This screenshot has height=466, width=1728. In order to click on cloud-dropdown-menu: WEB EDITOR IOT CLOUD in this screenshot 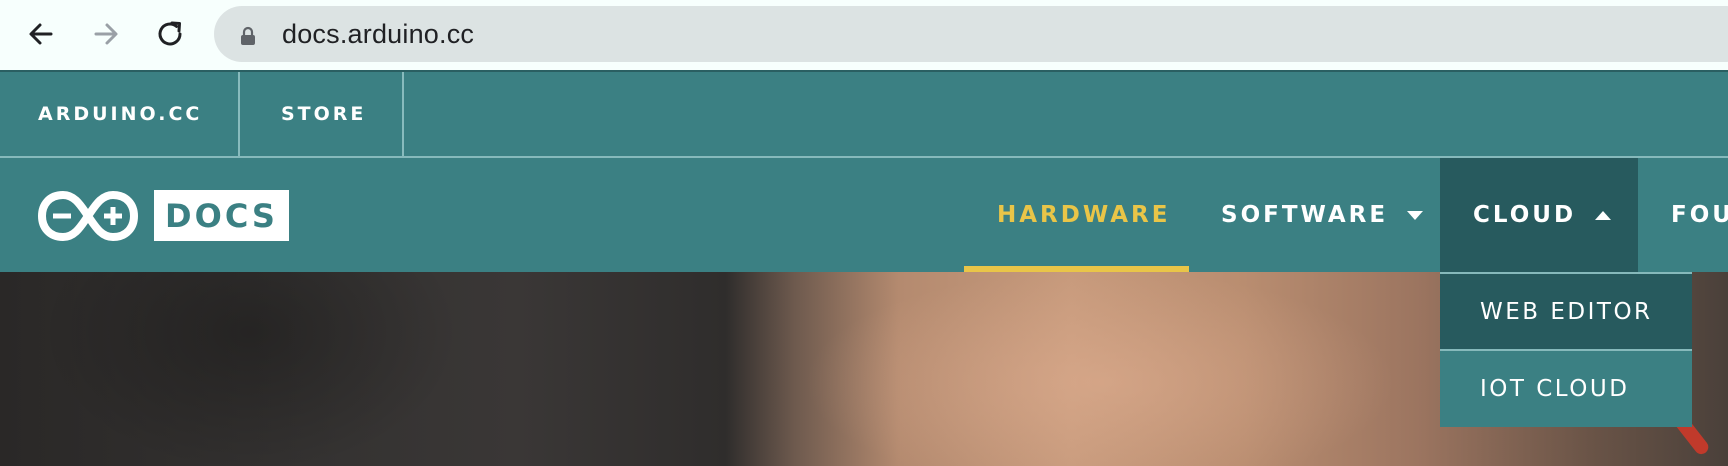, I will do `click(1566, 349)`.